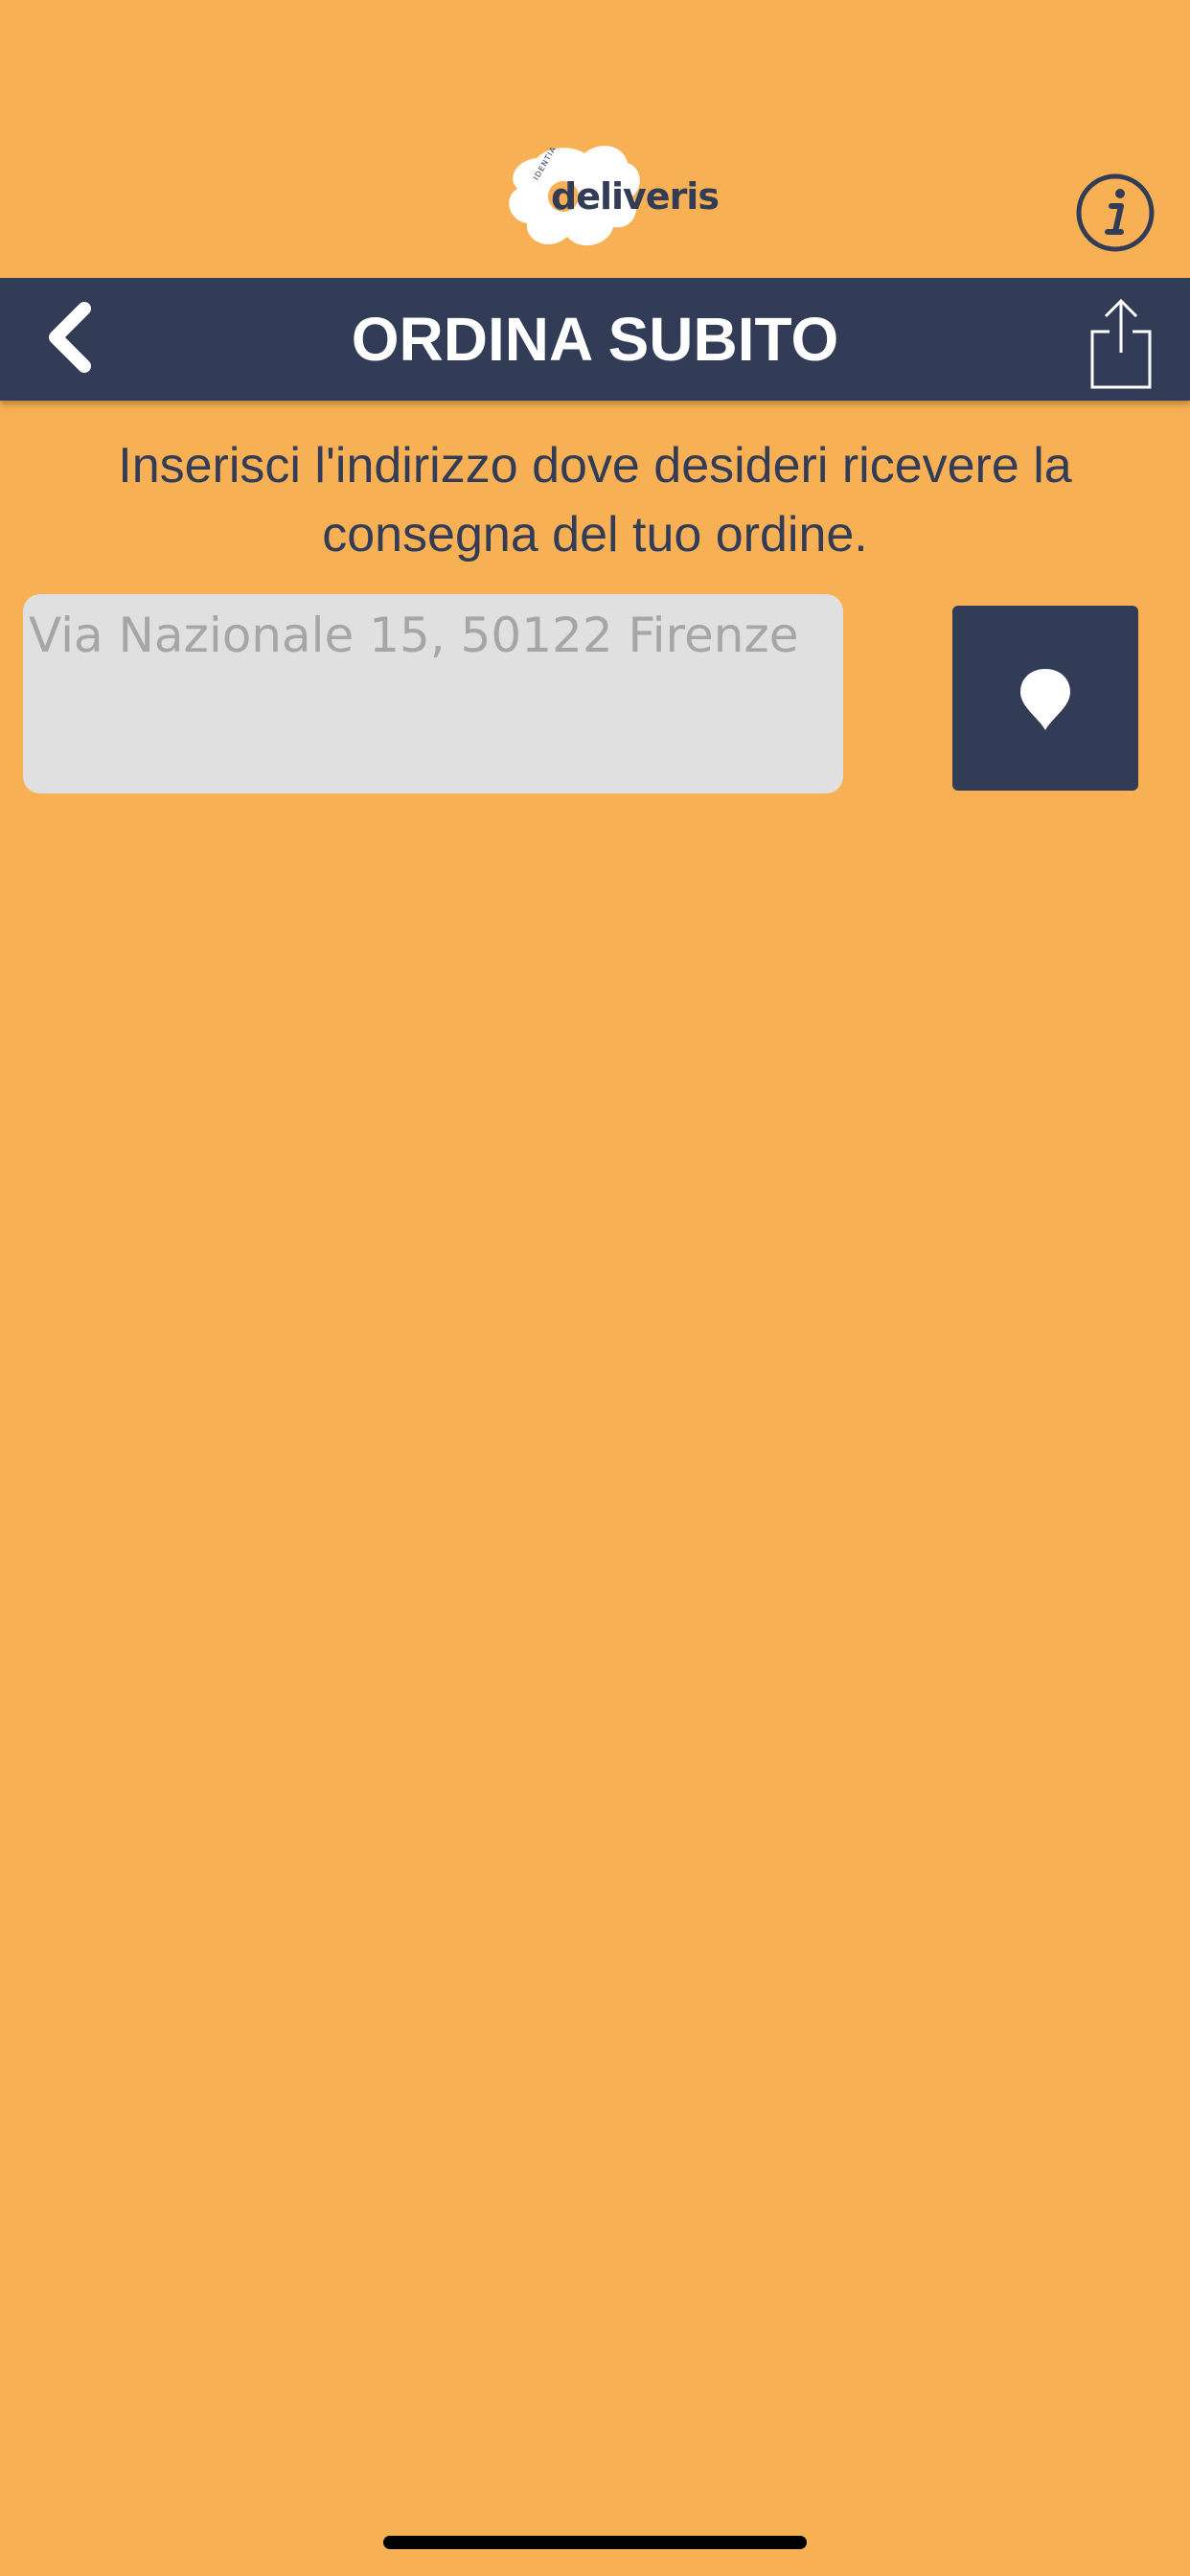 This screenshot has width=1190, height=2576. I want to click on page-title: ORDINA SUBITO, so click(595, 339).